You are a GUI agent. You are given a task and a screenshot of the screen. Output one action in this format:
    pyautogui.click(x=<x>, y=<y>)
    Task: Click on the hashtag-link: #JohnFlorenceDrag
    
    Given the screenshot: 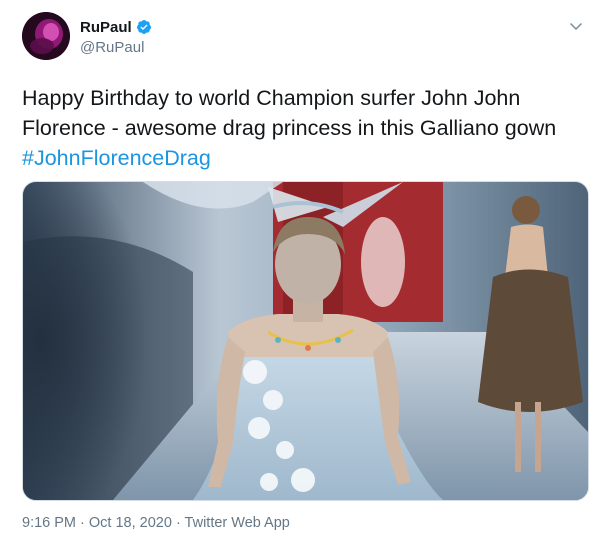 What is the action you would take?
    pyautogui.click(x=302, y=158)
    